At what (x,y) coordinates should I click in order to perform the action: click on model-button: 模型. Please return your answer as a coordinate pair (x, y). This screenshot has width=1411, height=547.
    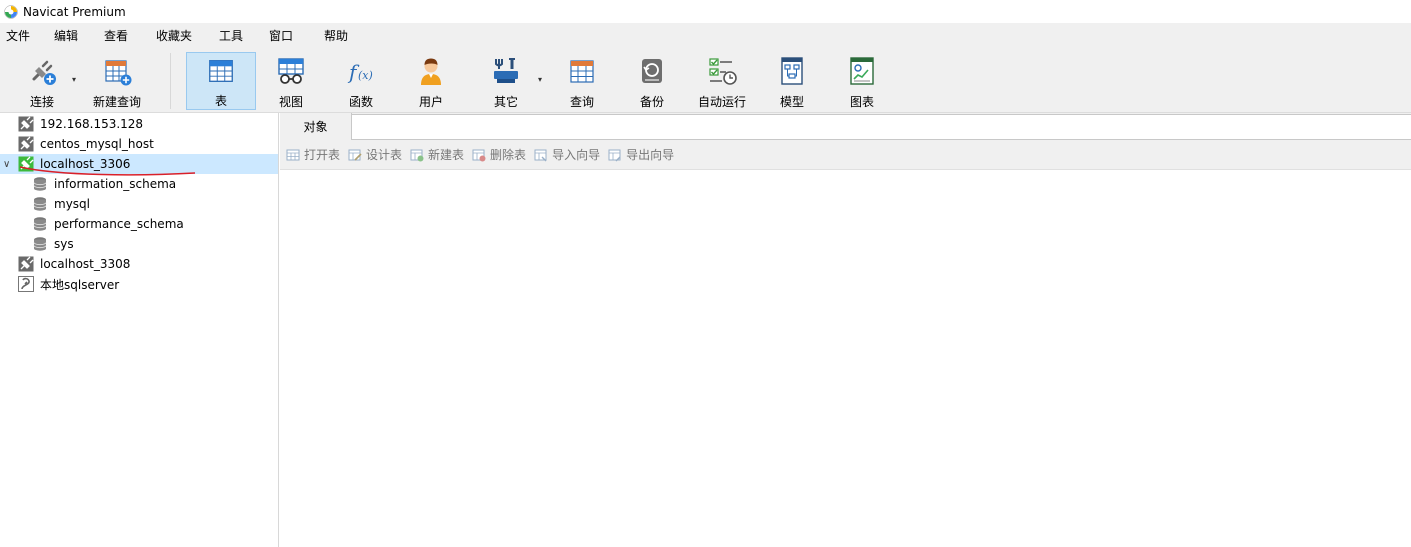
    Looking at the image, I should click on (792, 81).